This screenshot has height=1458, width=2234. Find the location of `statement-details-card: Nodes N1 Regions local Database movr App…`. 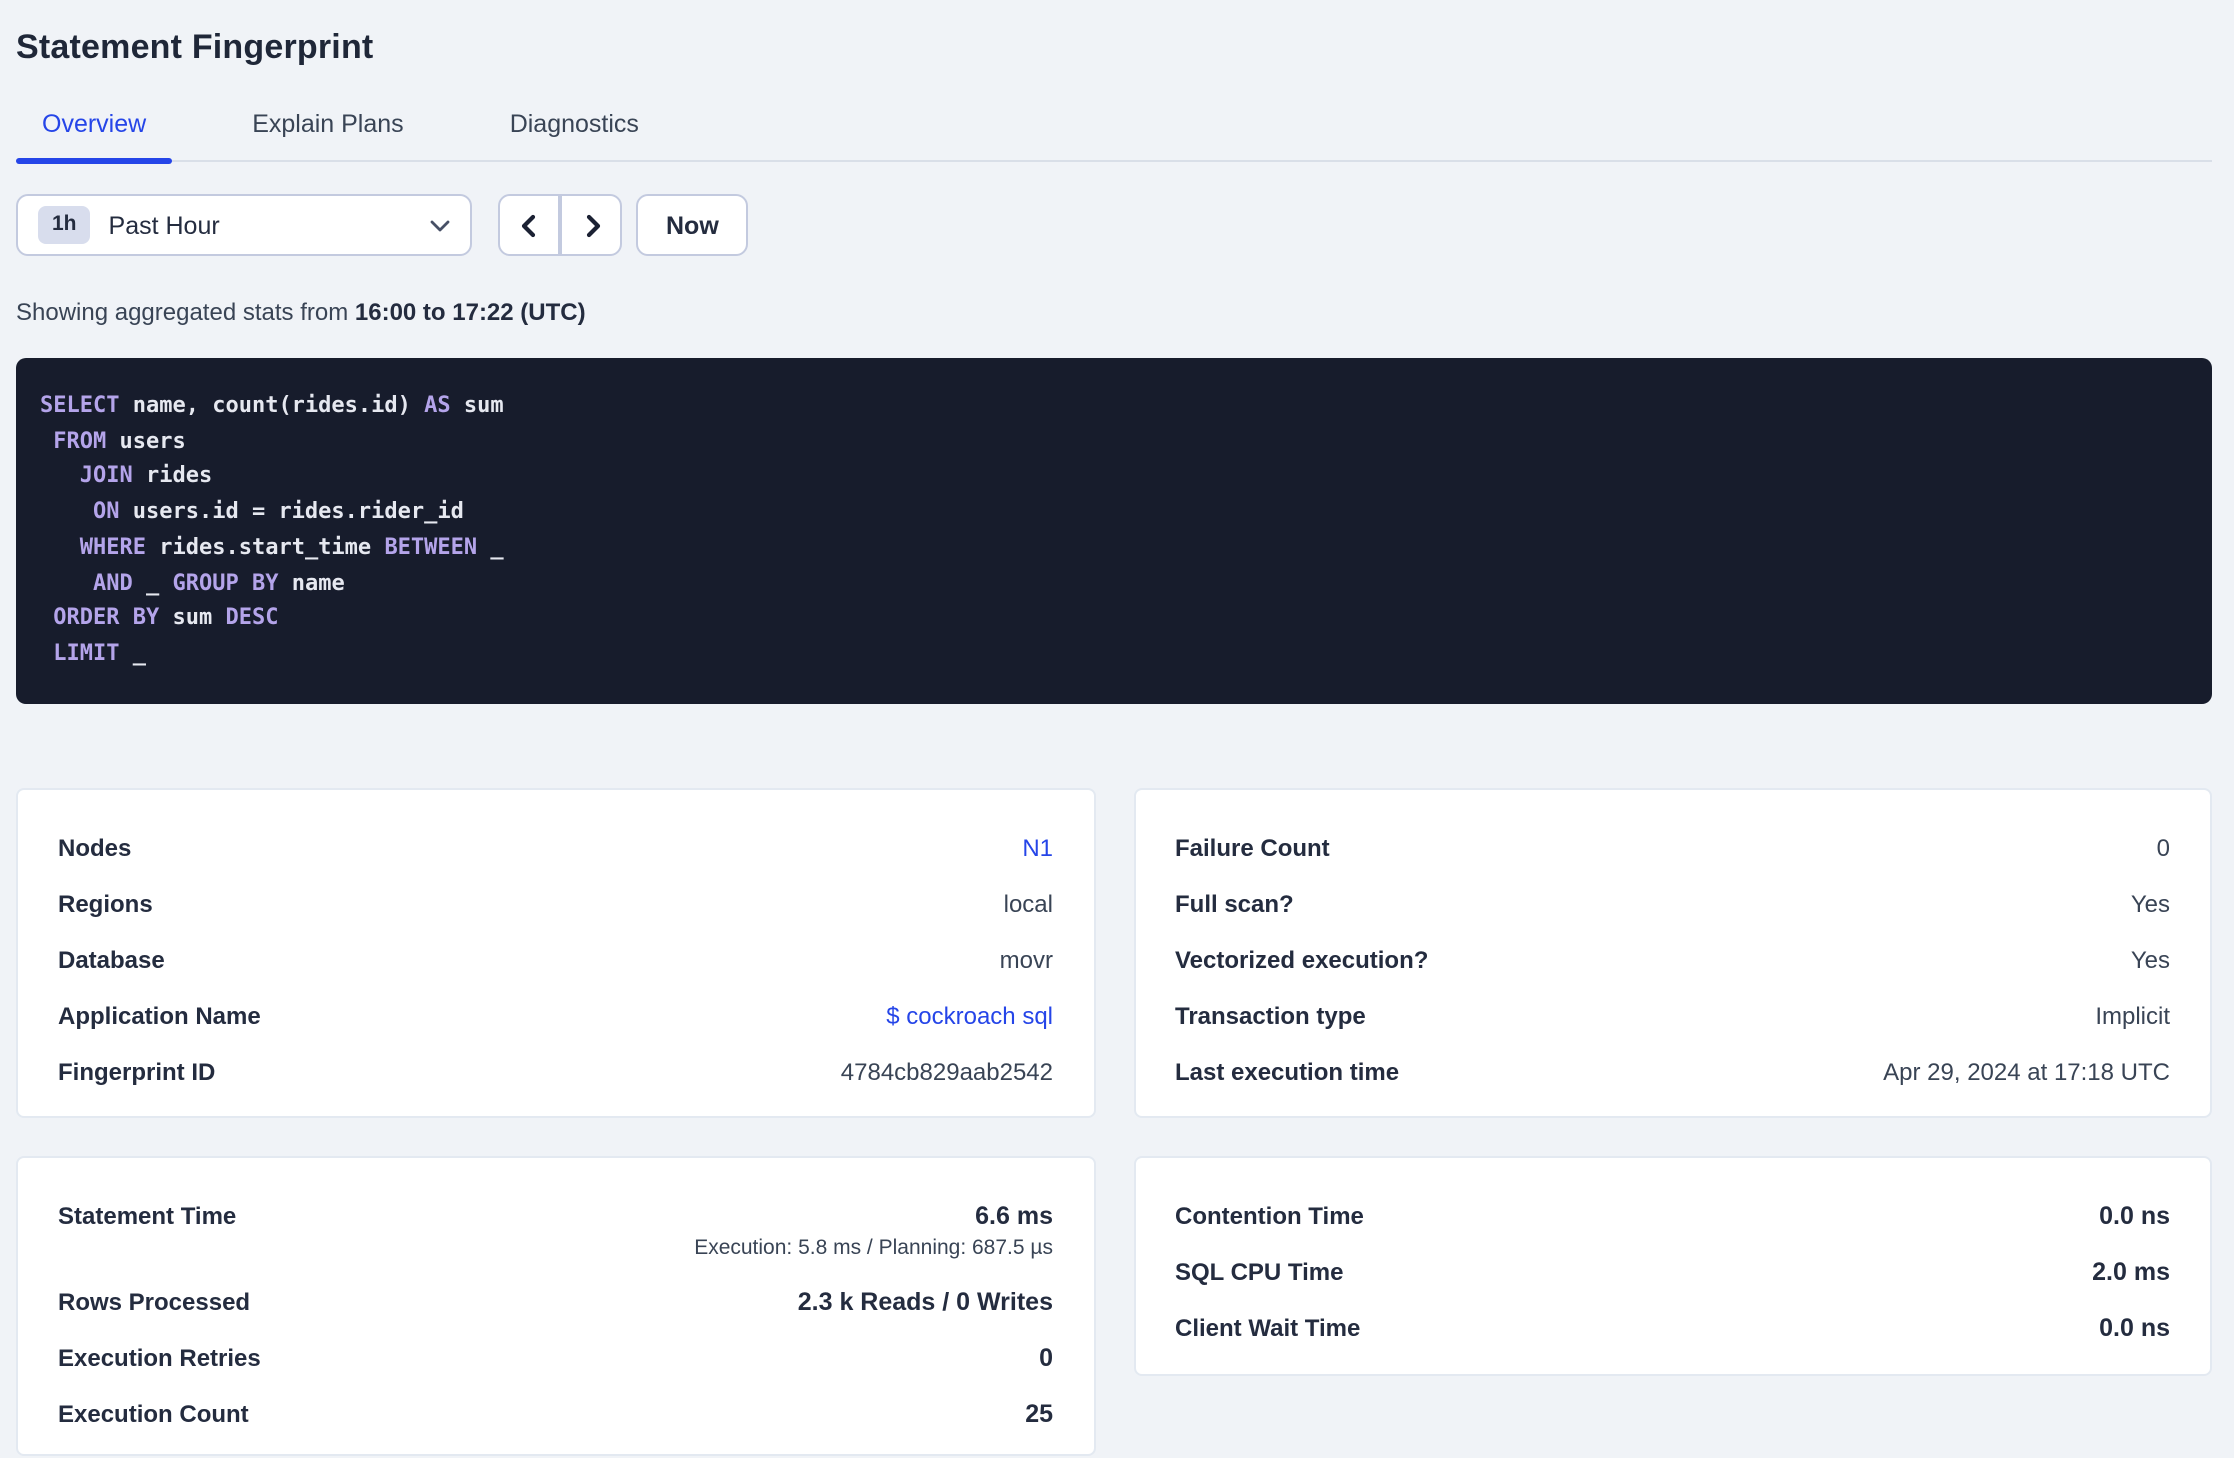

statement-details-card: Nodes N1 Regions local Database movr App… is located at coordinates (555, 953).